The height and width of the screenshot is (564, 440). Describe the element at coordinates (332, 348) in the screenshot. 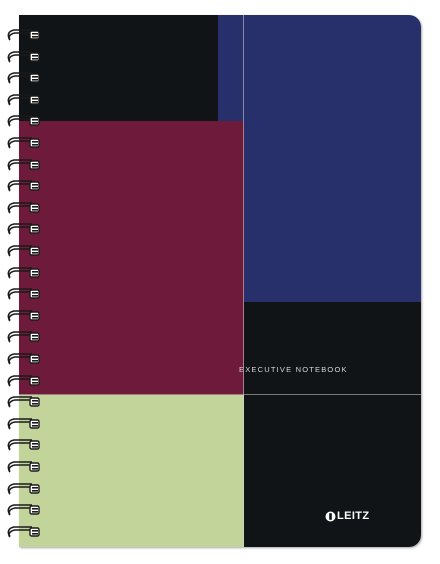

I see `cover-block-black-middle` at that location.